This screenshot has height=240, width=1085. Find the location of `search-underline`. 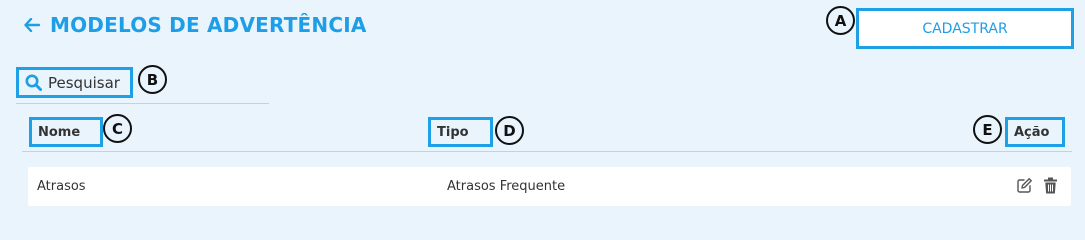

search-underline is located at coordinates (142, 103).